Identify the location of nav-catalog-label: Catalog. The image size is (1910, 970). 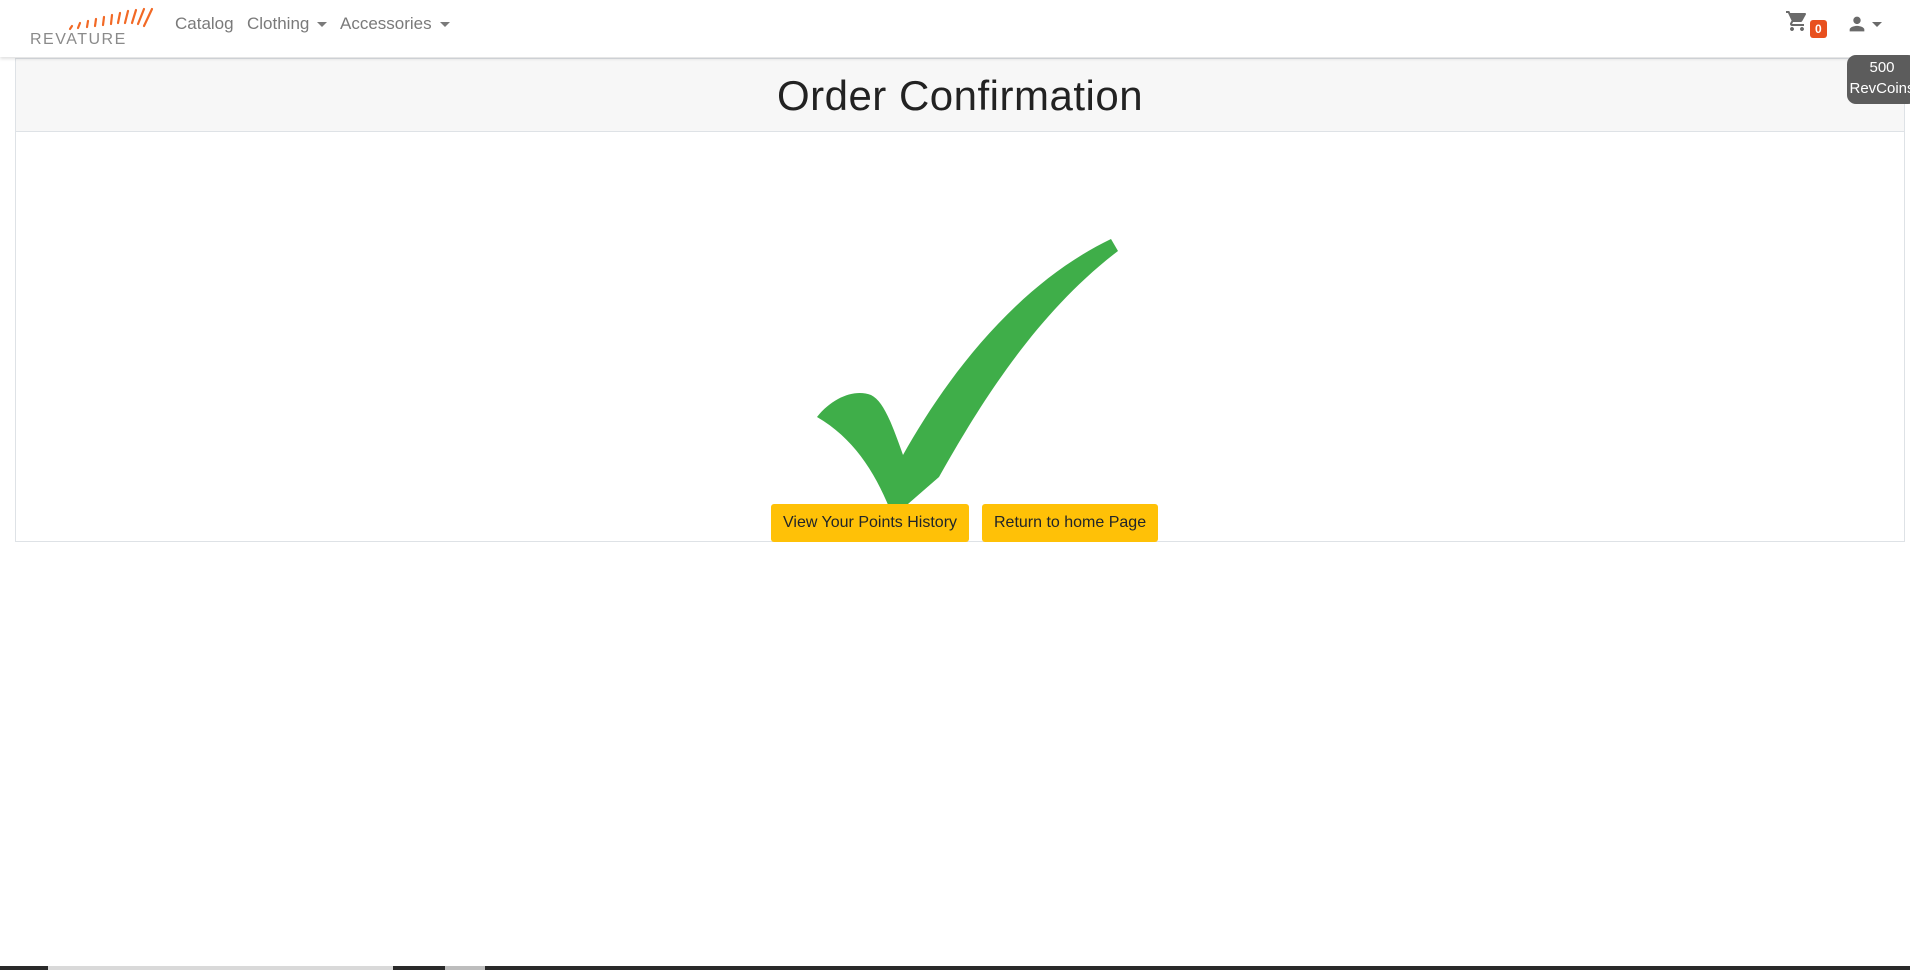
(204, 23).